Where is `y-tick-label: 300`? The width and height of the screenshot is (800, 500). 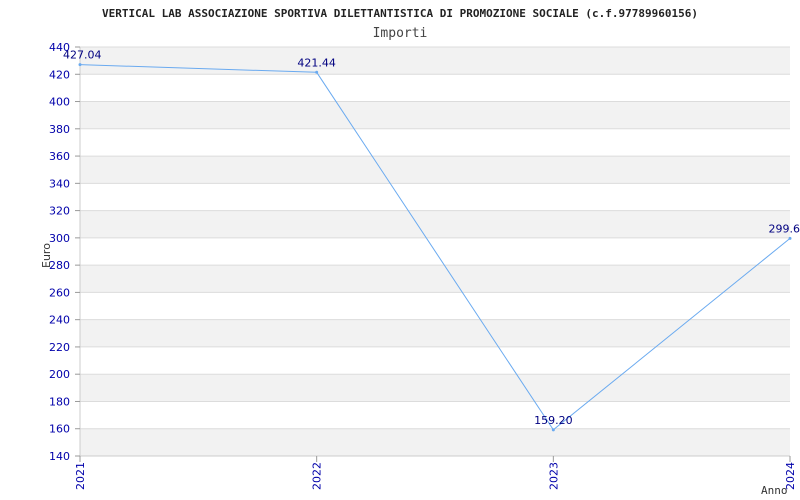 y-tick-label: 300 is located at coordinates (59, 238).